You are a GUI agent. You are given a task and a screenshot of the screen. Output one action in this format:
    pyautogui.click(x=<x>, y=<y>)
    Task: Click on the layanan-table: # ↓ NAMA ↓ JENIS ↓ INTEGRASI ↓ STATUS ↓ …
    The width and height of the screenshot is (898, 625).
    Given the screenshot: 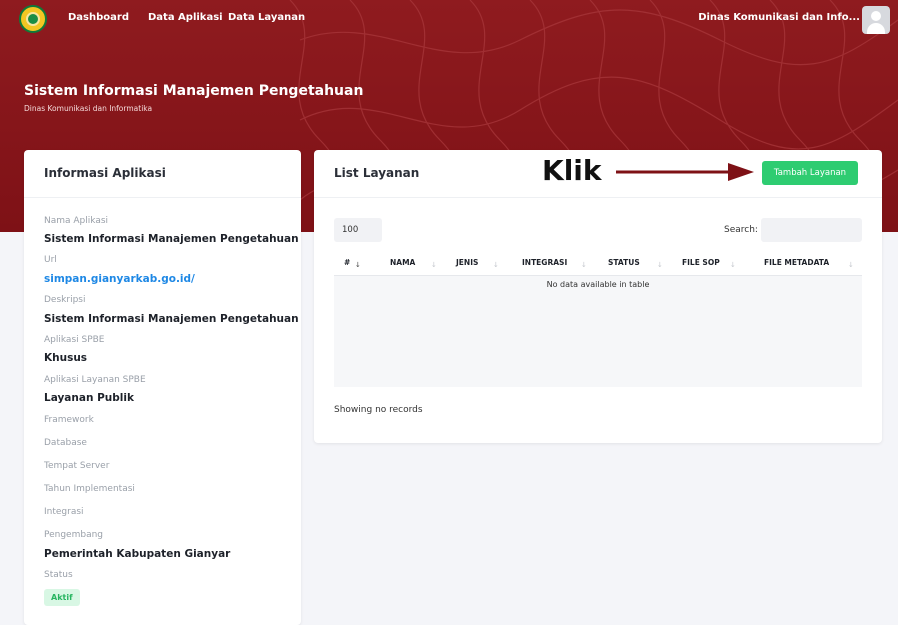 What is the action you would take?
    pyautogui.click(x=598, y=318)
    